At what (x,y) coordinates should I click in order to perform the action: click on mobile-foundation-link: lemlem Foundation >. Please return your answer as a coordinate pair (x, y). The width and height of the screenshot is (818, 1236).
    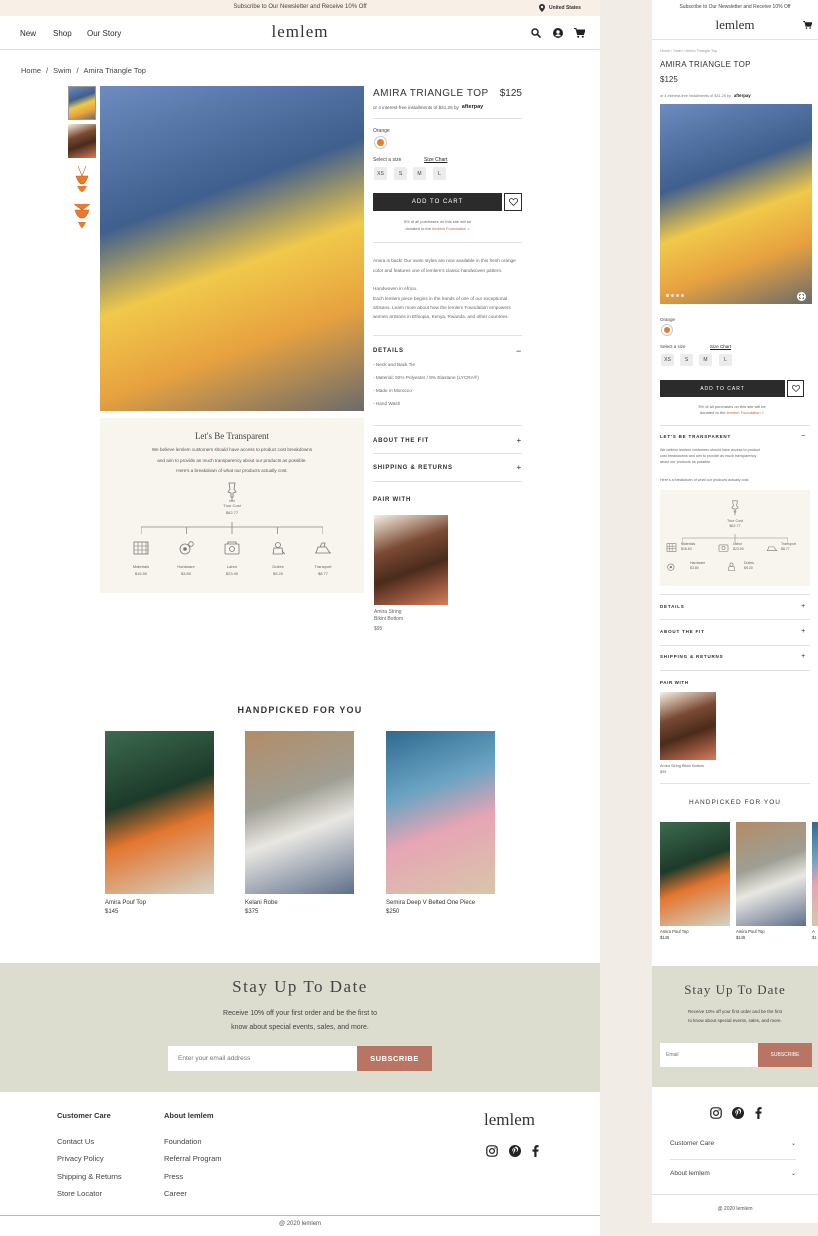
    Looking at the image, I should click on (745, 412).